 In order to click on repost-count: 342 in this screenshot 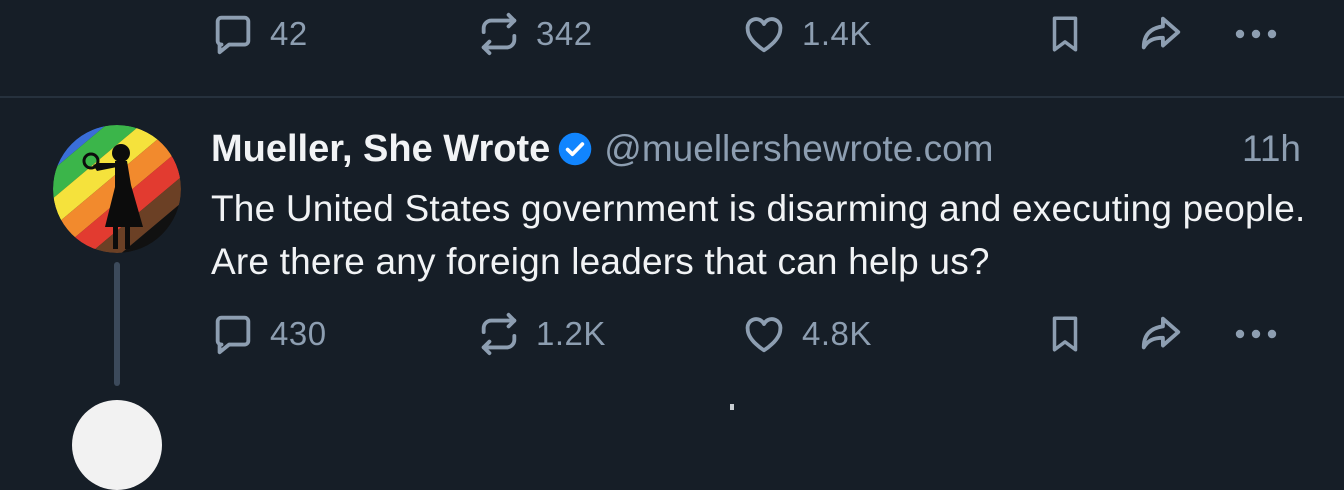, I will do `click(564, 33)`.